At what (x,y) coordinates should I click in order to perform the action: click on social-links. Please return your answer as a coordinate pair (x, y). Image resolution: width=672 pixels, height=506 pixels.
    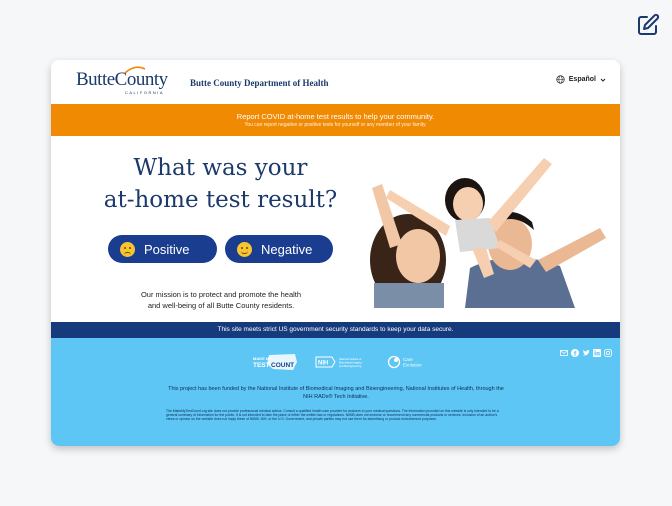
    Looking at the image, I should click on (586, 350).